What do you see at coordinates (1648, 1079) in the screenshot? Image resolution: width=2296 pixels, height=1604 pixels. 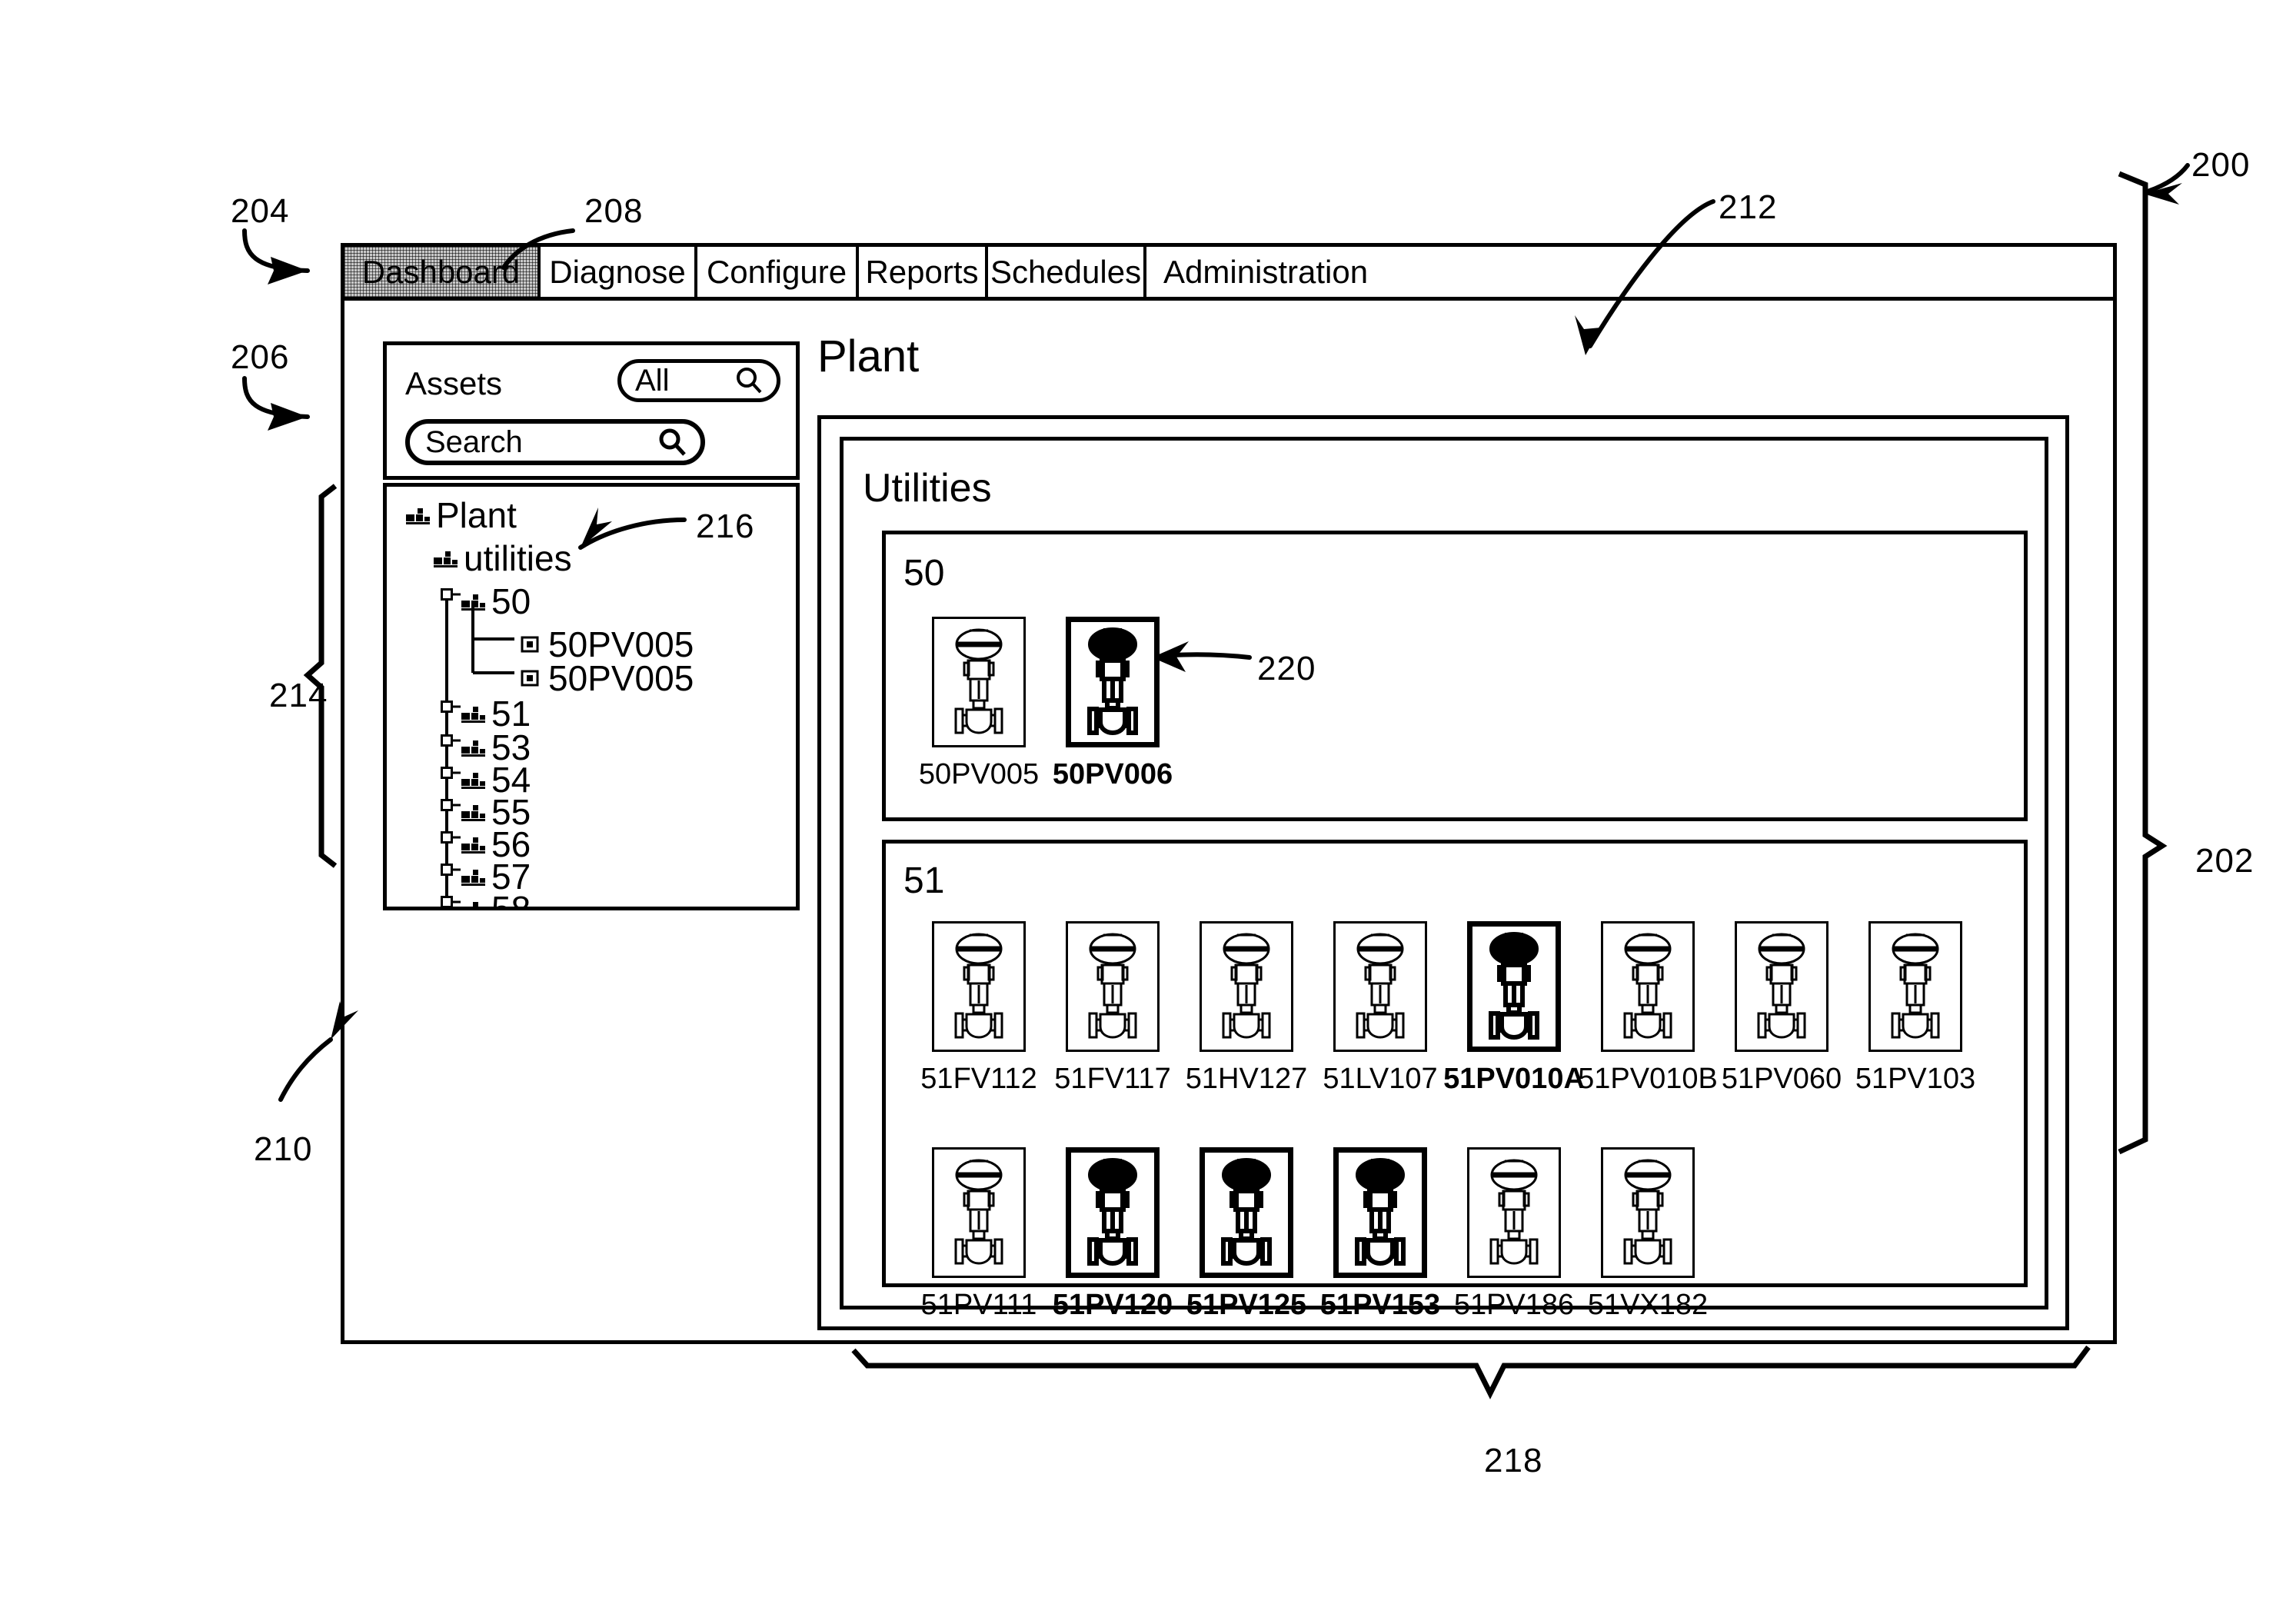 I see `asset-tile-label: 51PV010B` at bounding box center [1648, 1079].